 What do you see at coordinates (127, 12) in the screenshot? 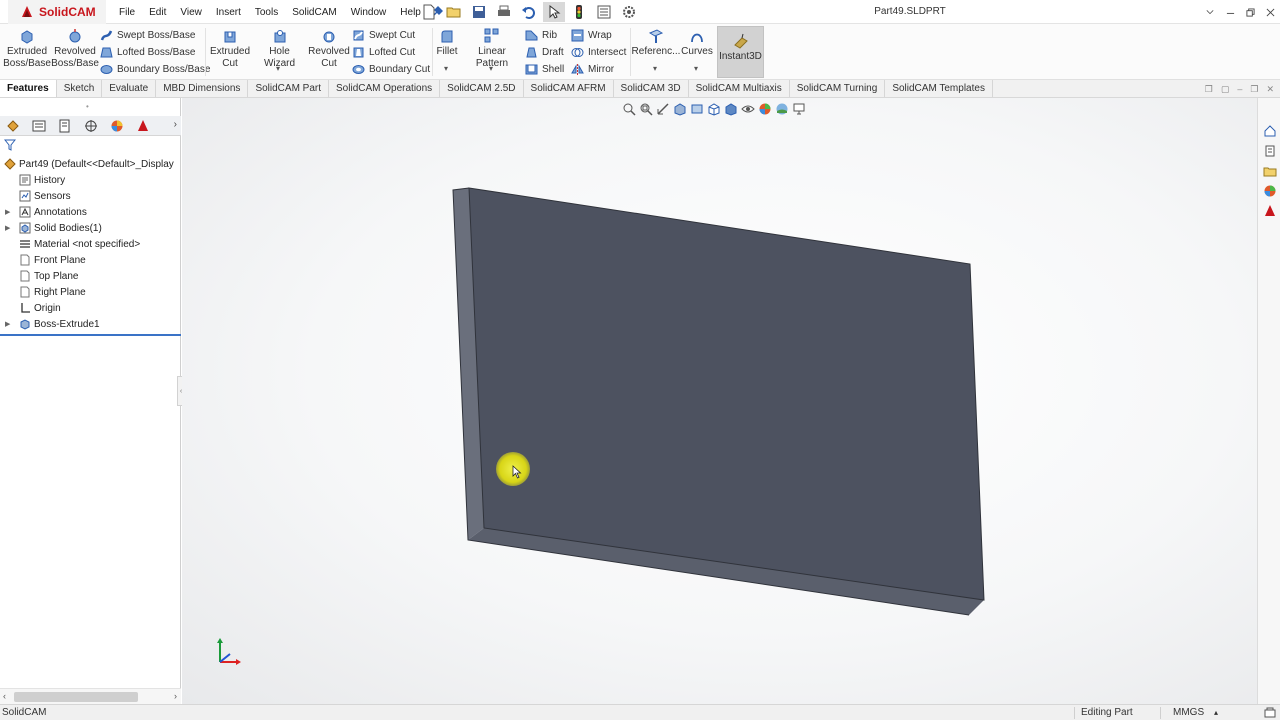
I see `menu-file: File` at bounding box center [127, 12].